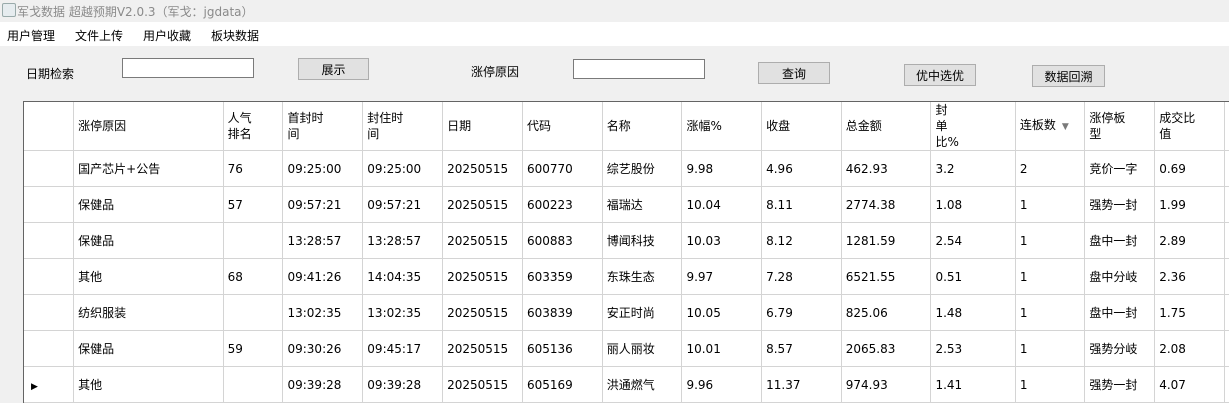 The width and height of the screenshot is (1229, 403). What do you see at coordinates (642, 277) in the screenshot?
I see `cell-name: 东珠生态` at bounding box center [642, 277].